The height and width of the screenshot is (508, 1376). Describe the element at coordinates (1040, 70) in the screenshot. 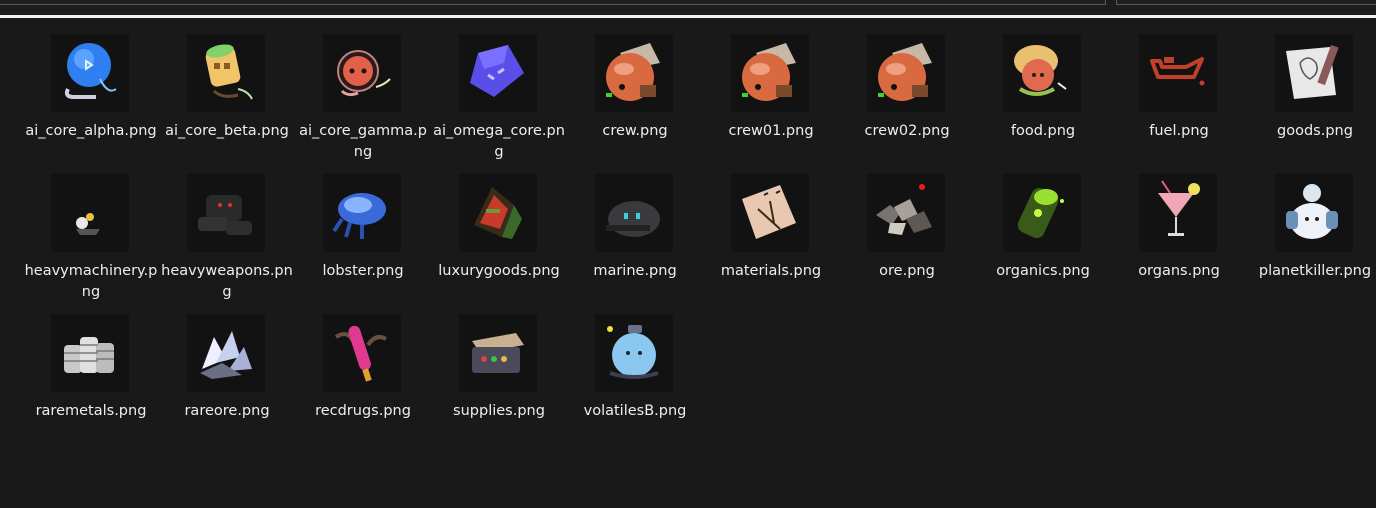

I see `food-bun-icon` at that location.